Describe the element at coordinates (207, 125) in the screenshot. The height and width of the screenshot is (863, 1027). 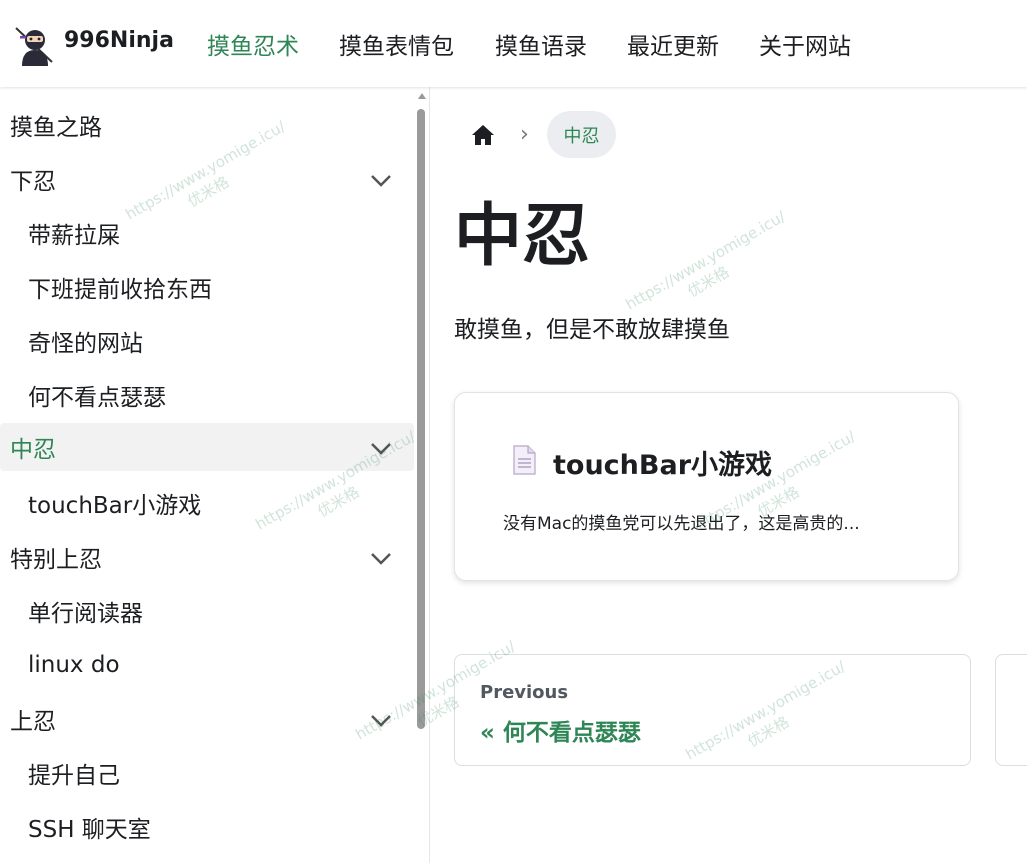
I see `sidebar-item-road: 摸鱼之路` at that location.